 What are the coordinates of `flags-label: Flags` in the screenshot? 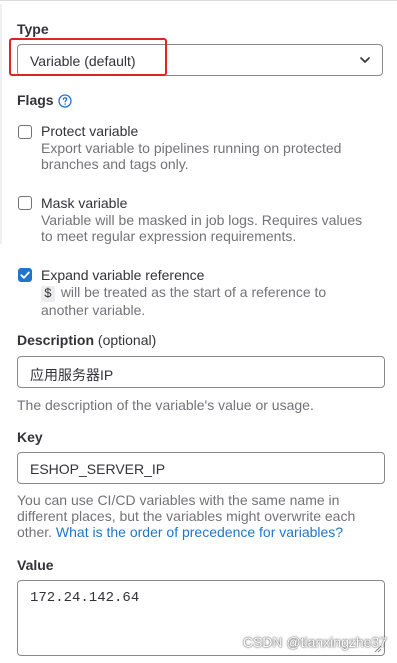 It's located at (44, 100).